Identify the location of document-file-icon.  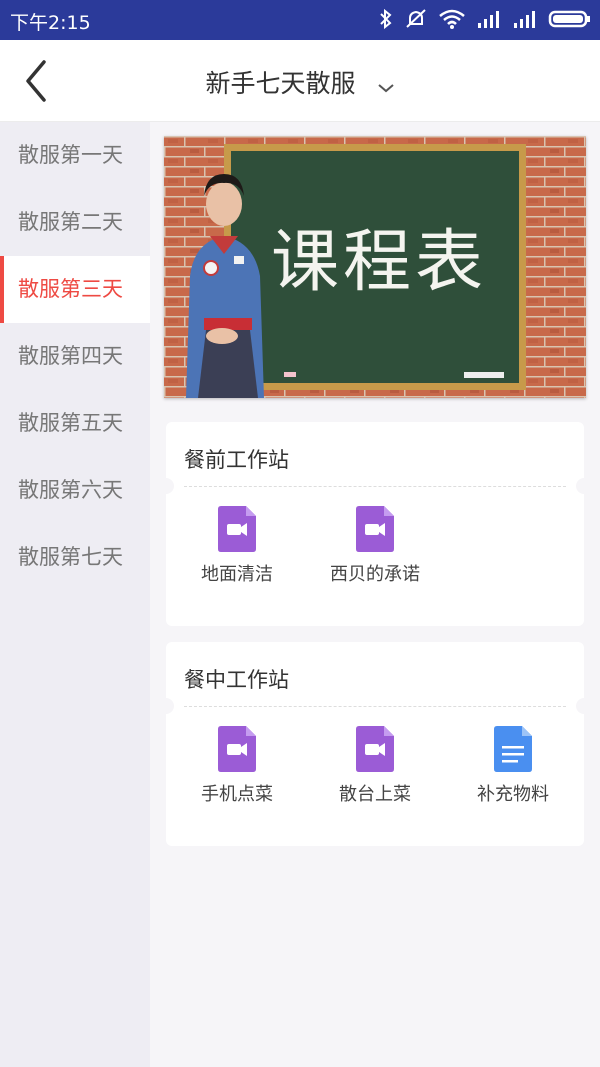
(513, 749).